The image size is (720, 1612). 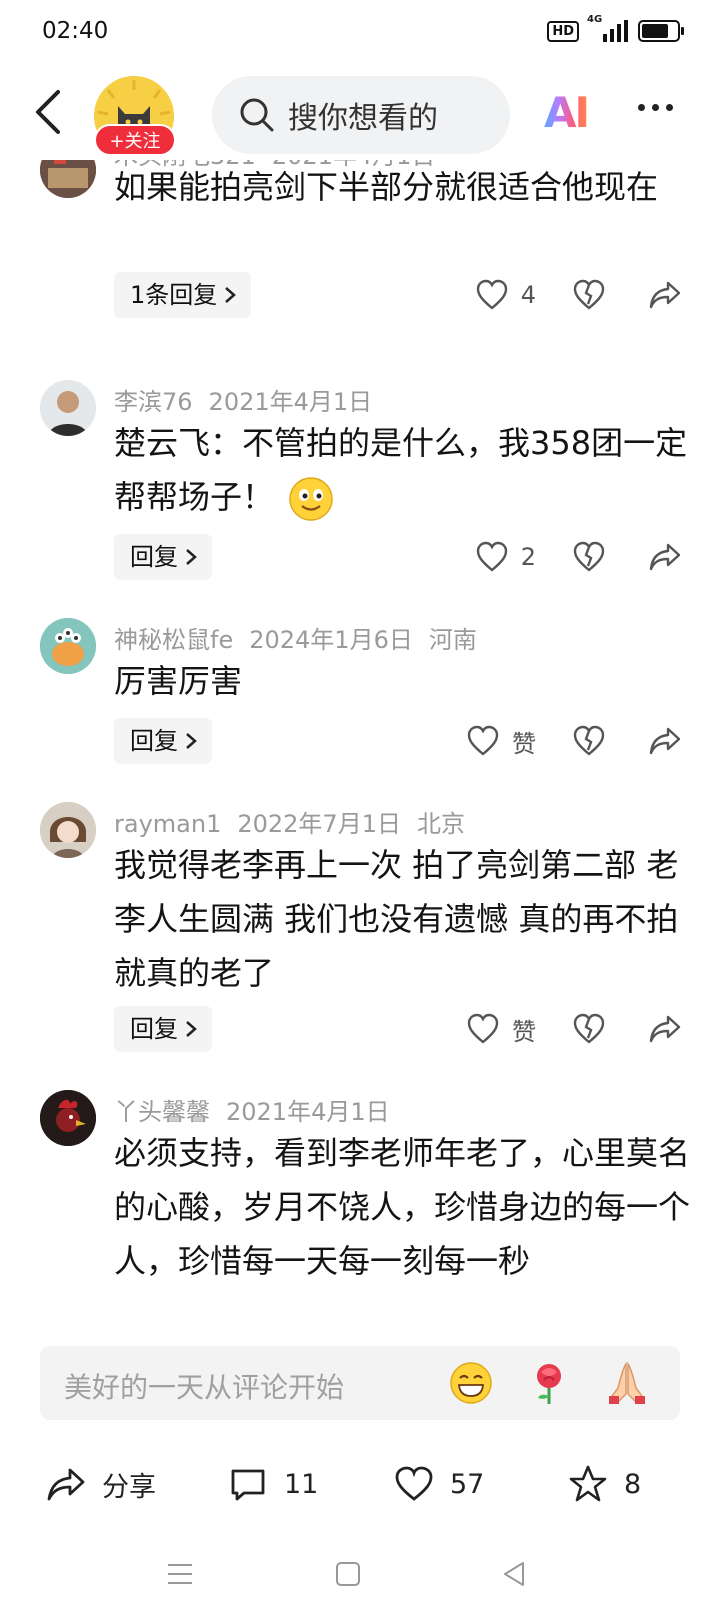 What do you see at coordinates (549, 1383) in the screenshot?
I see `rose-emoji-icon` at bounding box center [549, 1383].